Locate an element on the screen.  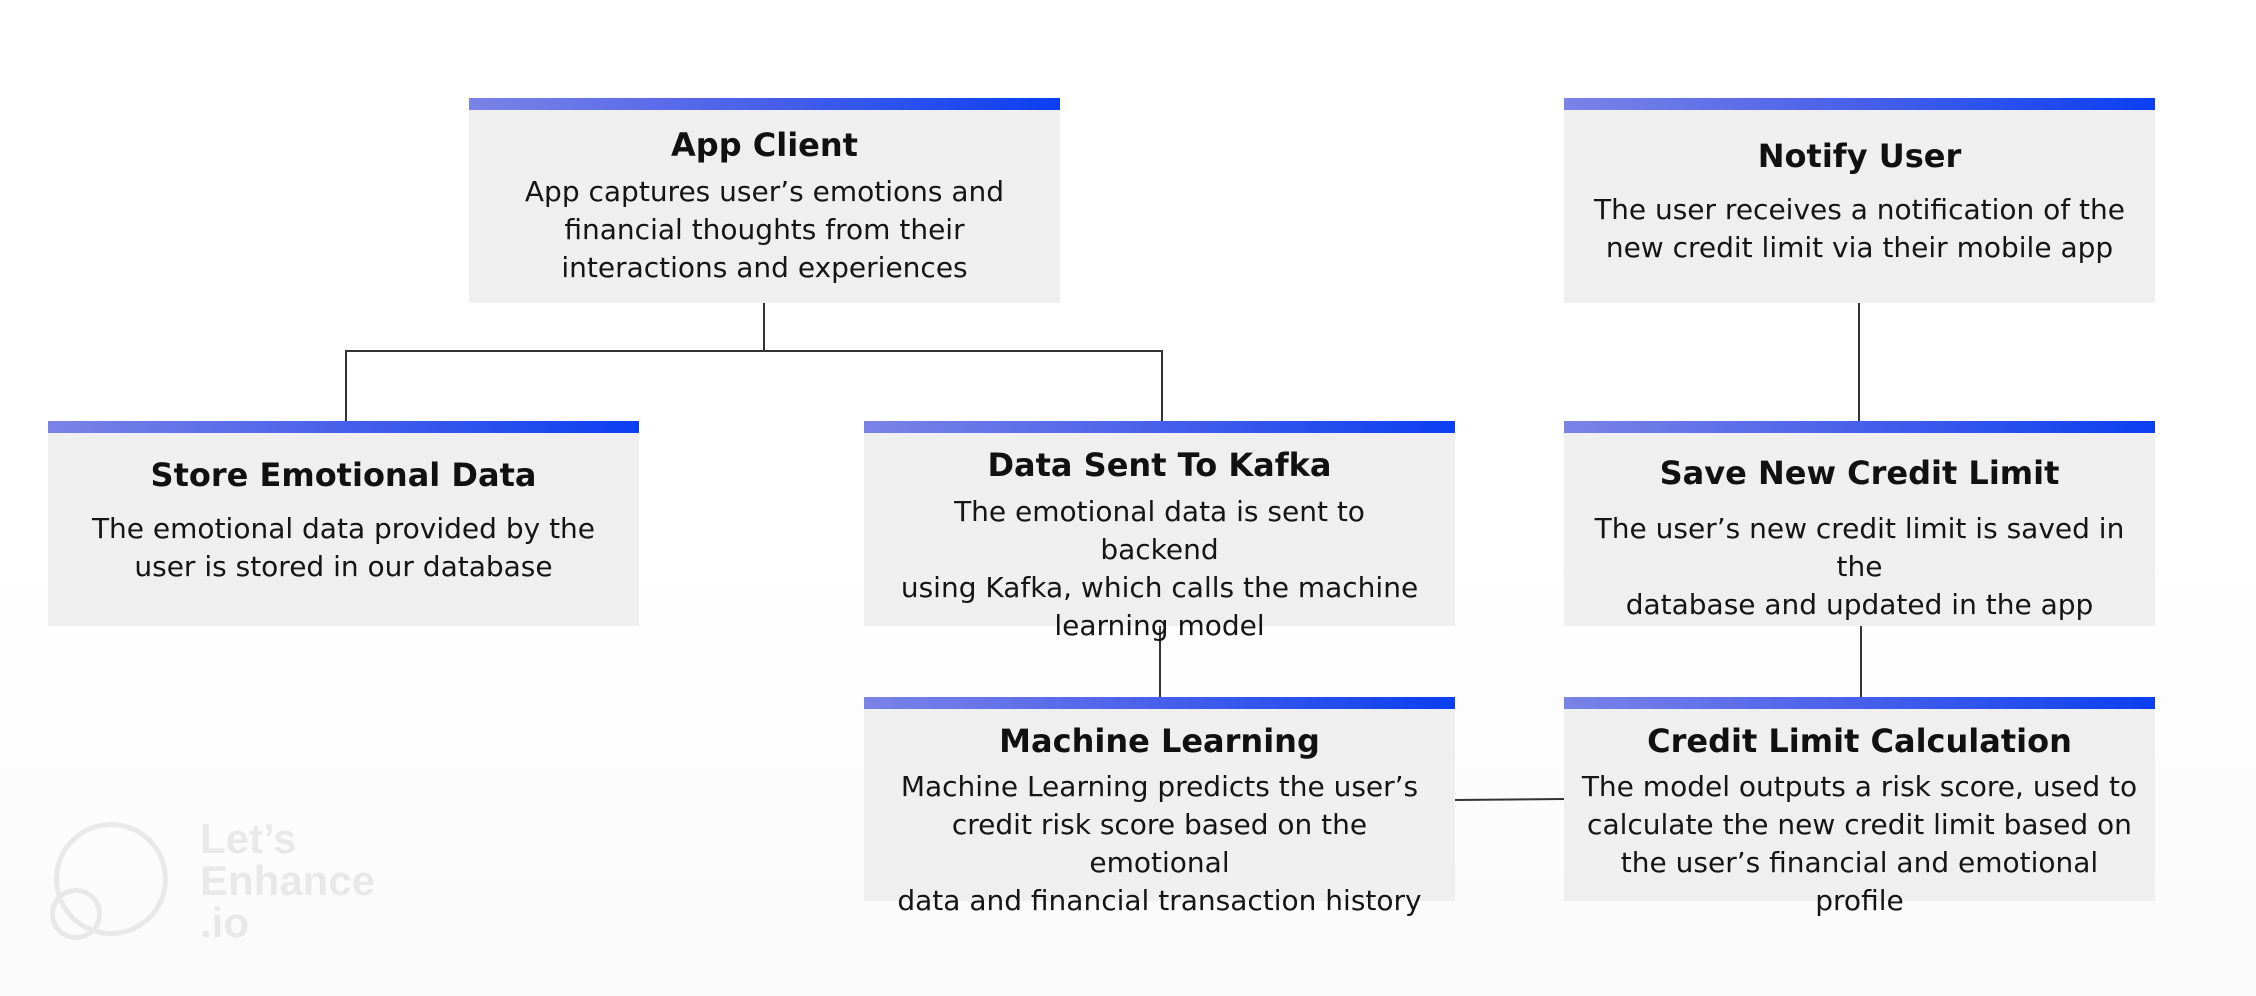
description-line: The model outputs a risk score, used to is located at coordinates (1859, 786).